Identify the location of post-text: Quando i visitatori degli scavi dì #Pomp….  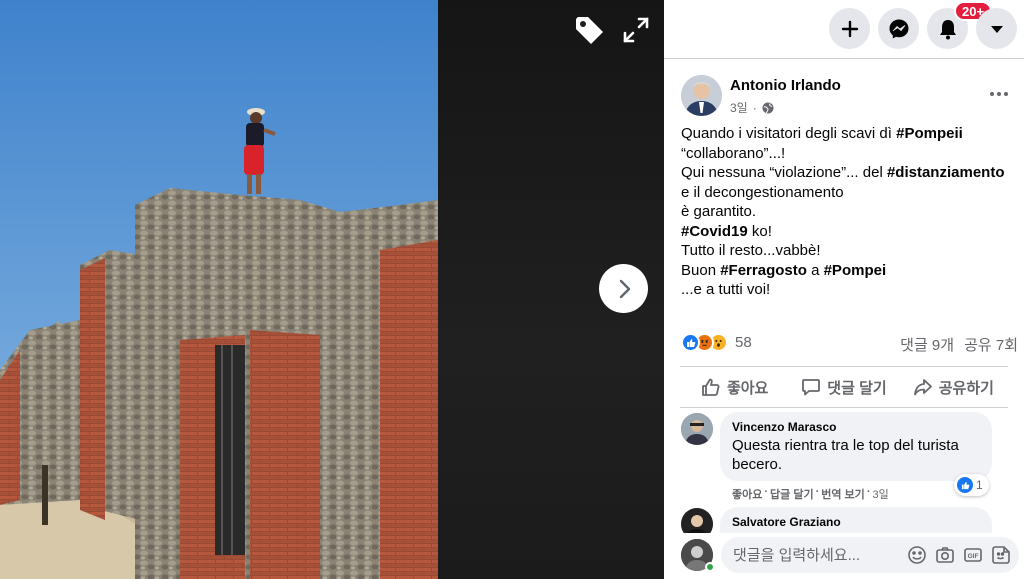
(848, 212).